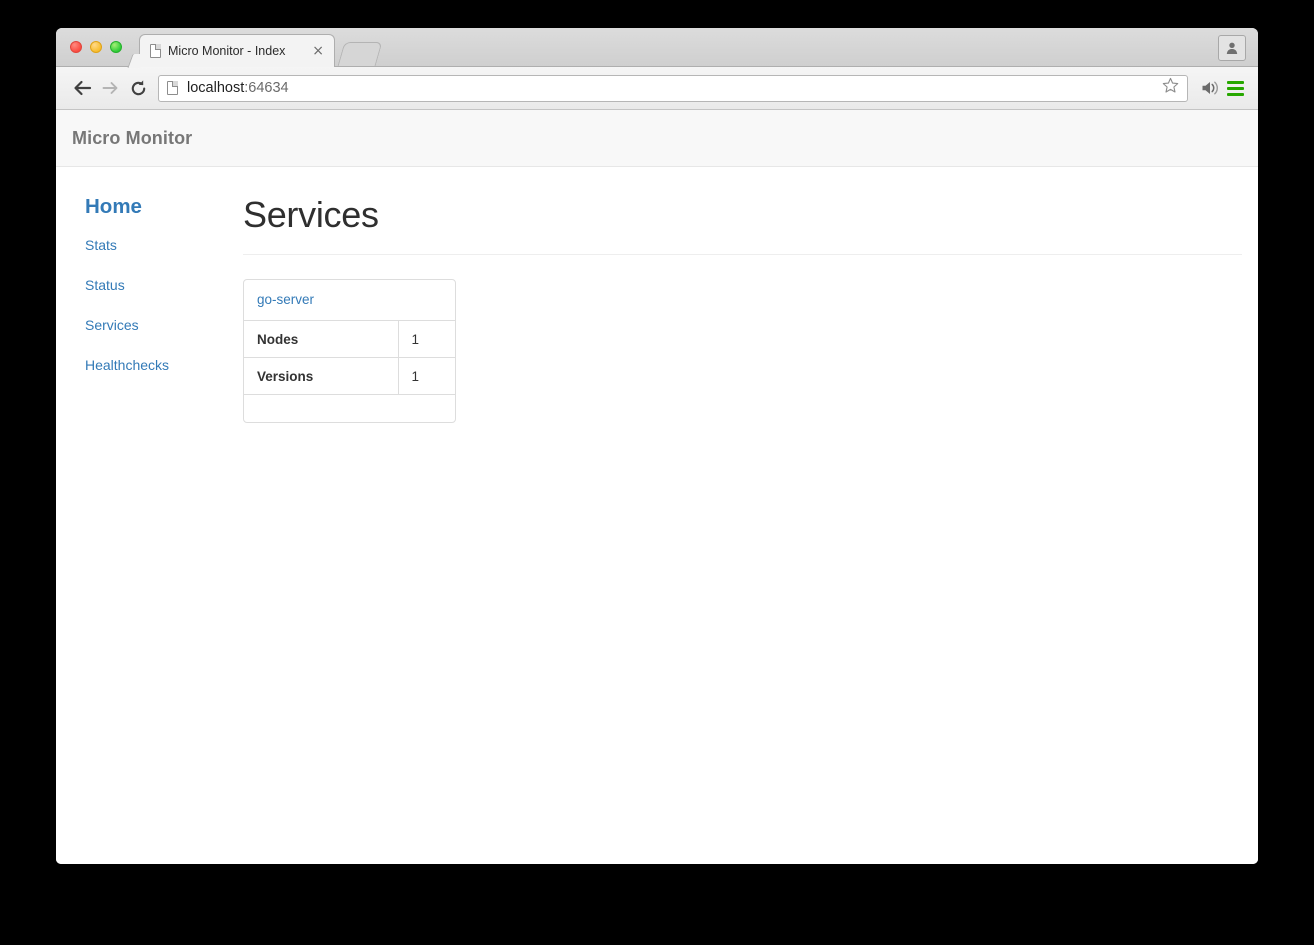  I want to click on profile-avatar-button, so click(1232, 48).